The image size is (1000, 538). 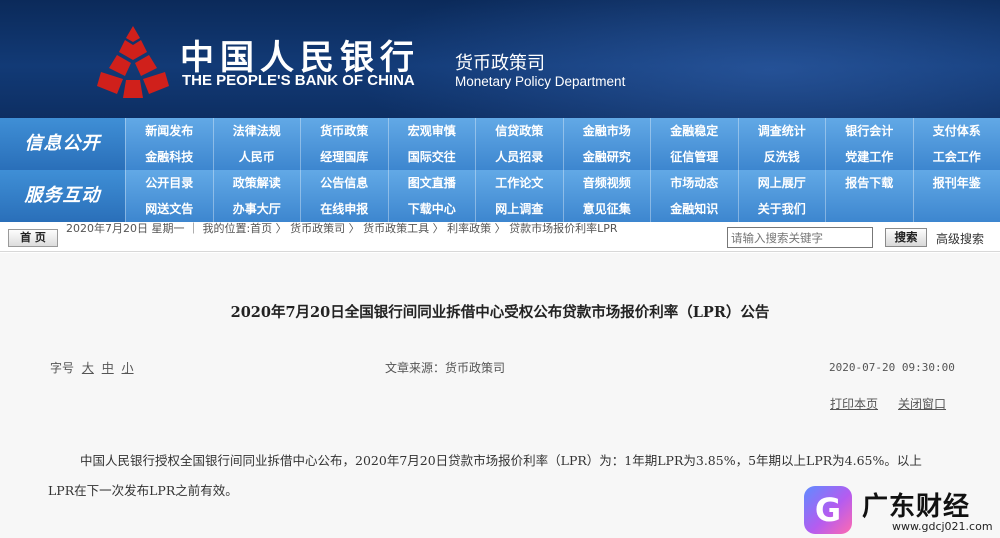 I want to click on nav-item: 经理国库, so click(x=344, y=157).